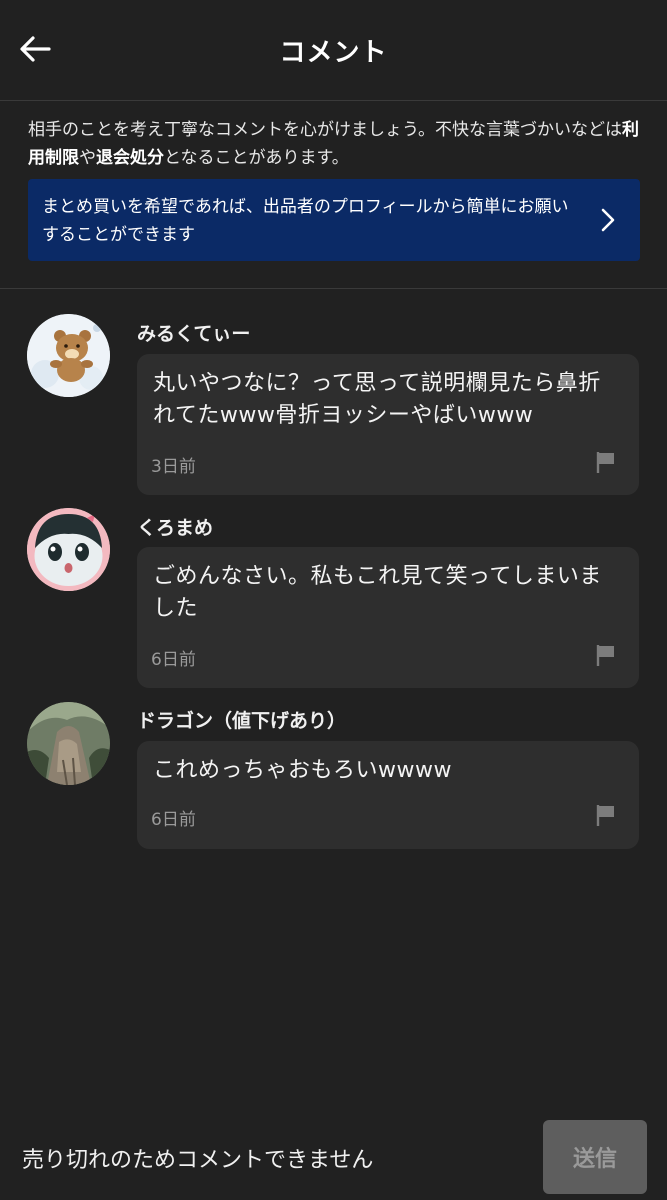 This screenshot has width=667, height=1200. Describe the element at coordinates (333, 288) in the screenshot. I see `section-divider` at that location.